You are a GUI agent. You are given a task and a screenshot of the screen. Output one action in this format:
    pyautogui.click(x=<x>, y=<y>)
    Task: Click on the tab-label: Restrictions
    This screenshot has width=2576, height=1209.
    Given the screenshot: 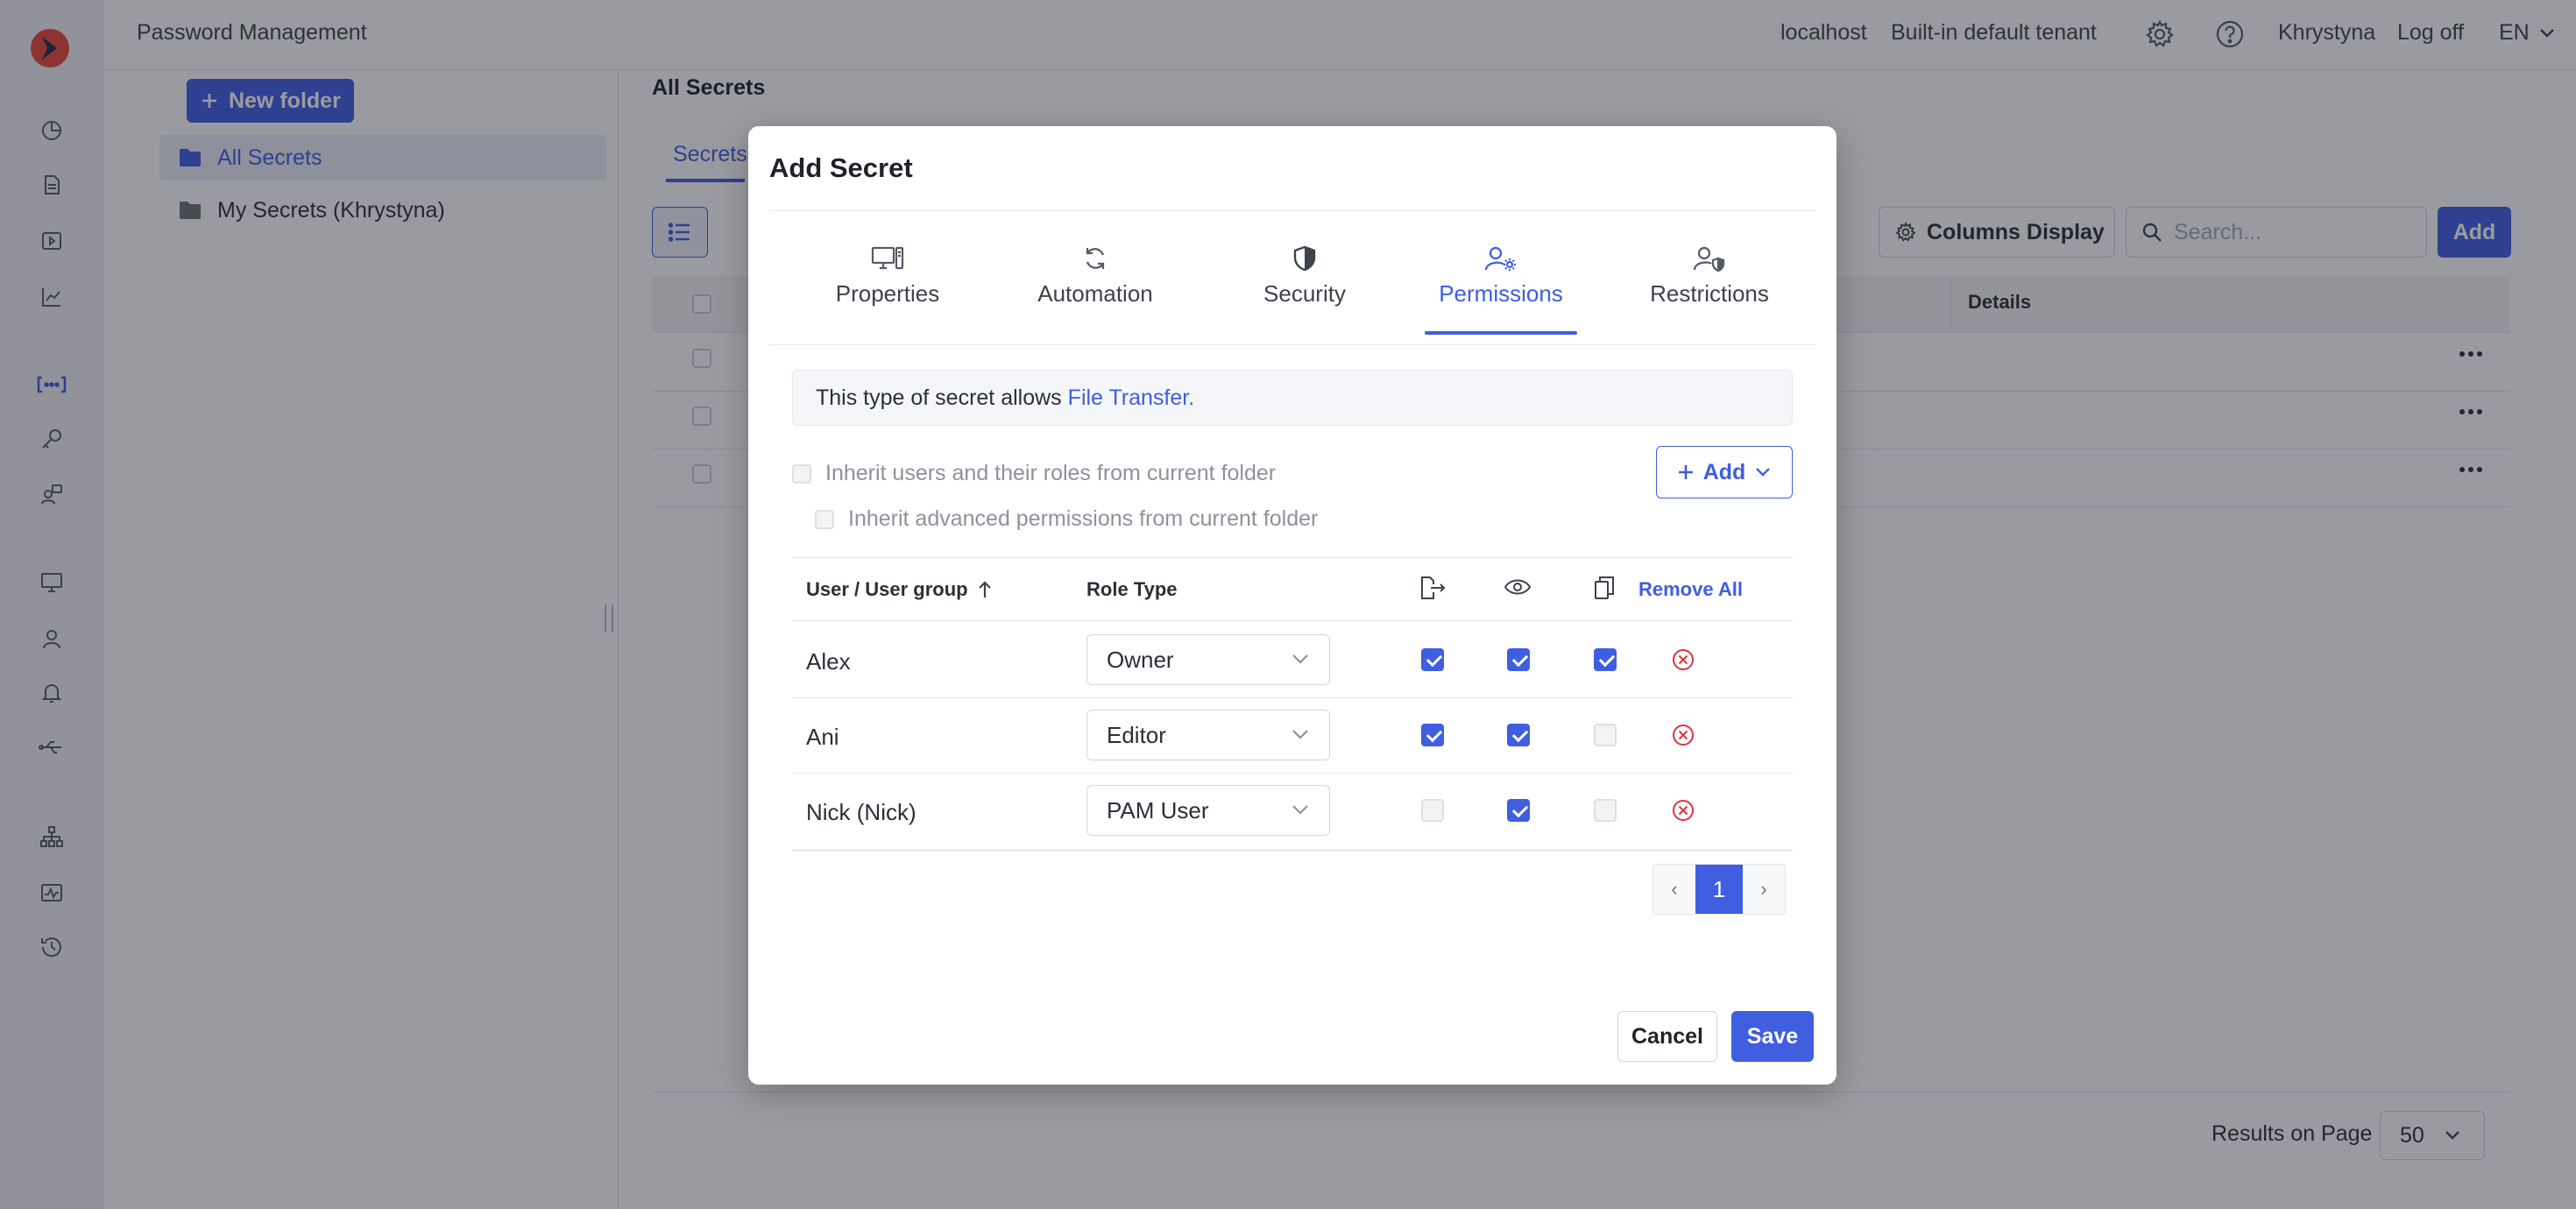 What is the action you would take?
    pyautogui.click(x=1709, y=293)
    